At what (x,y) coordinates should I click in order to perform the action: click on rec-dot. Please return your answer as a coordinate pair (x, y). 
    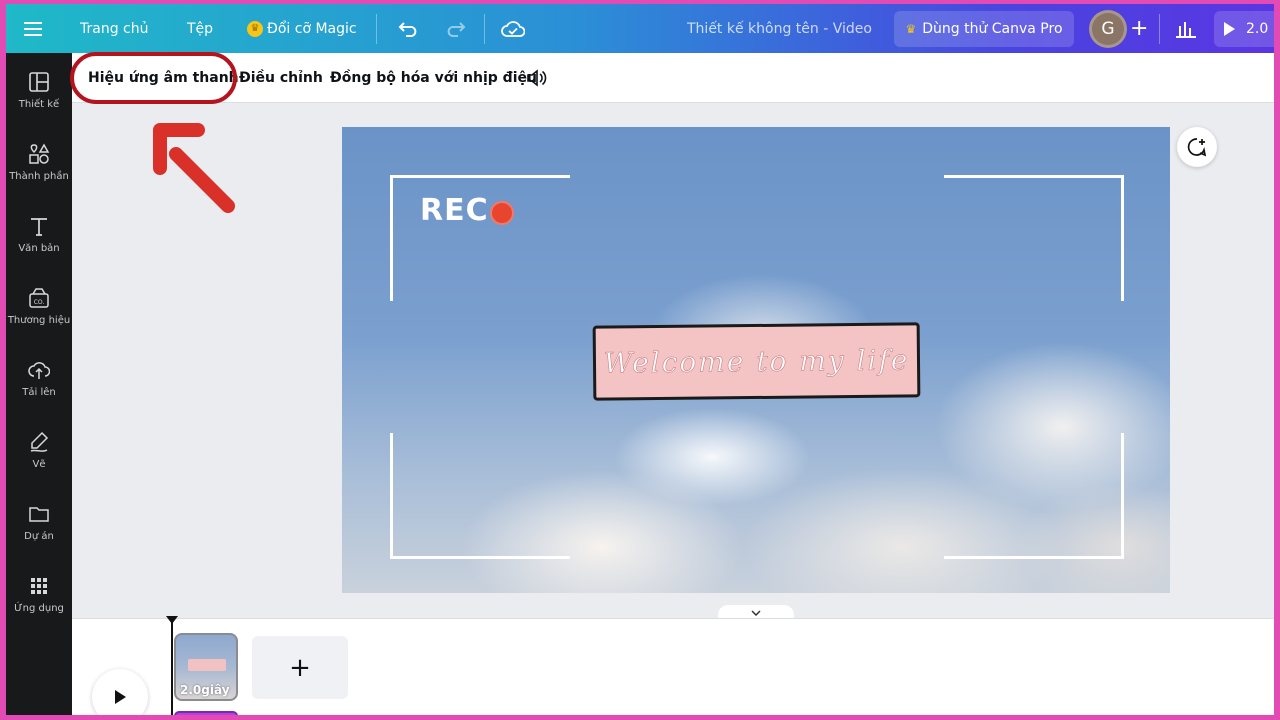
    Looking at the image, I should click on (502, 213).